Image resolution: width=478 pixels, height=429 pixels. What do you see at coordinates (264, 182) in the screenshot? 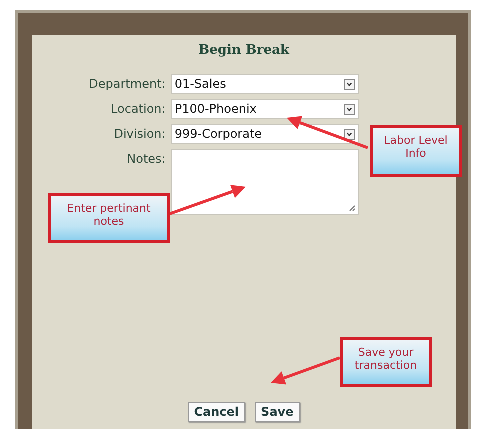
I see `notes-field` at bounding box center [264, 182].